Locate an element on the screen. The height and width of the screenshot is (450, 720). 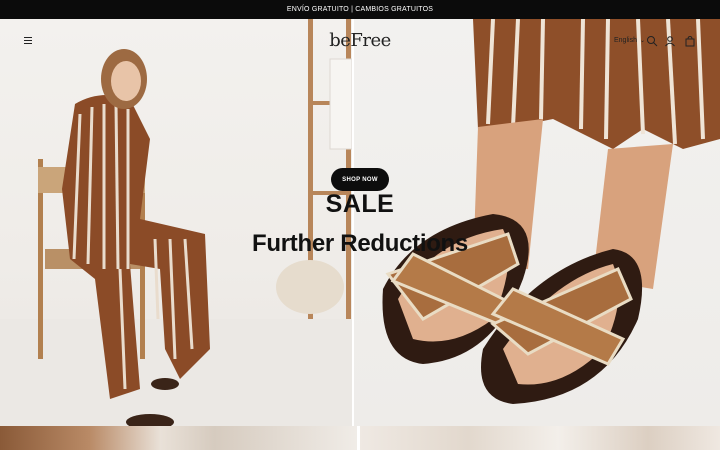
menu-icon is located at coordinates (32, 40).